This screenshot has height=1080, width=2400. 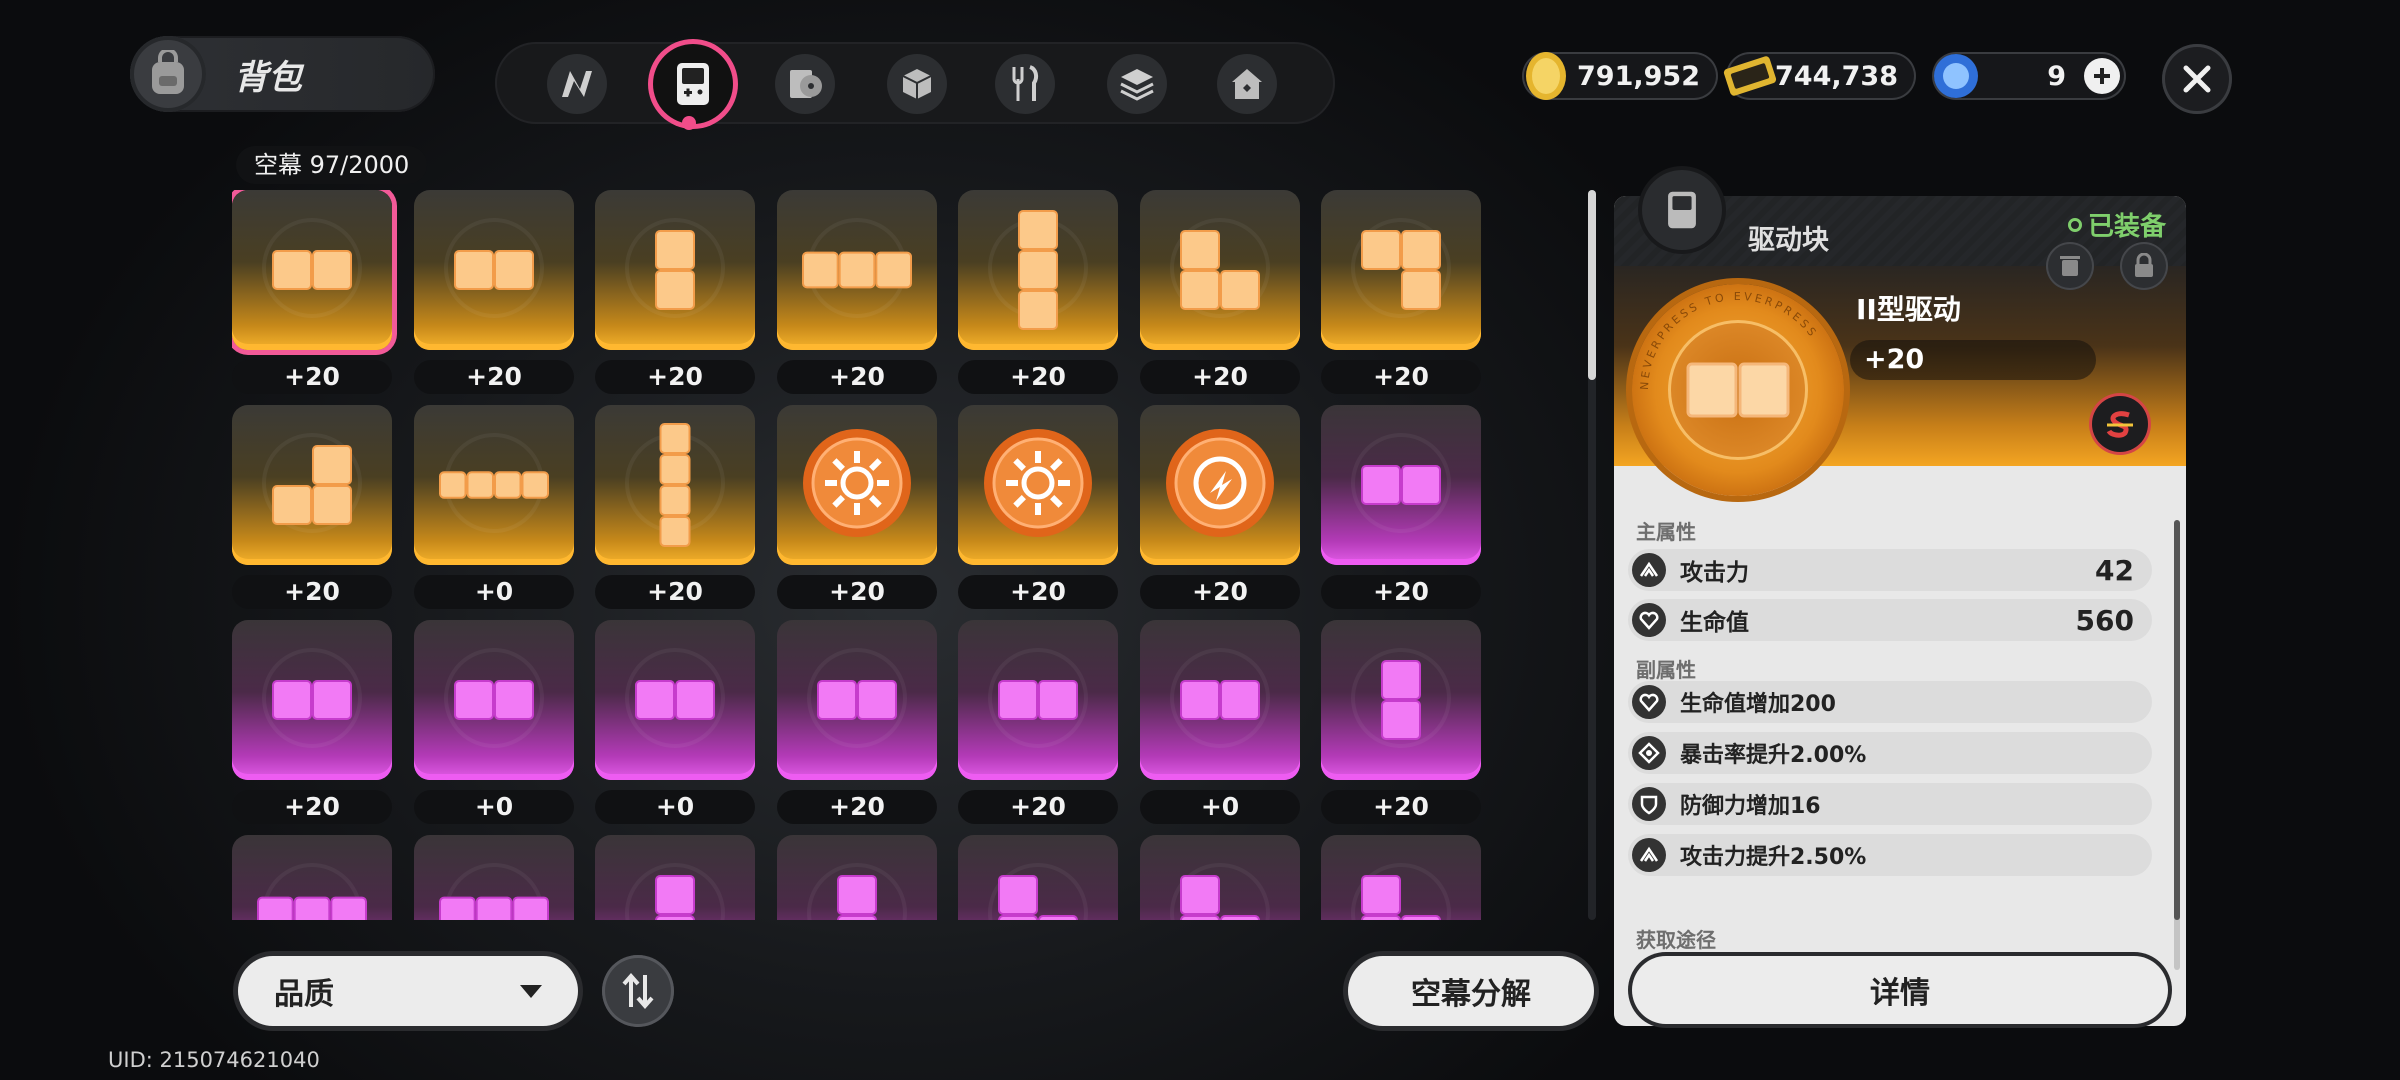 I want to click on decompose-button: 空幕分解, so click(x=1471, y=991).